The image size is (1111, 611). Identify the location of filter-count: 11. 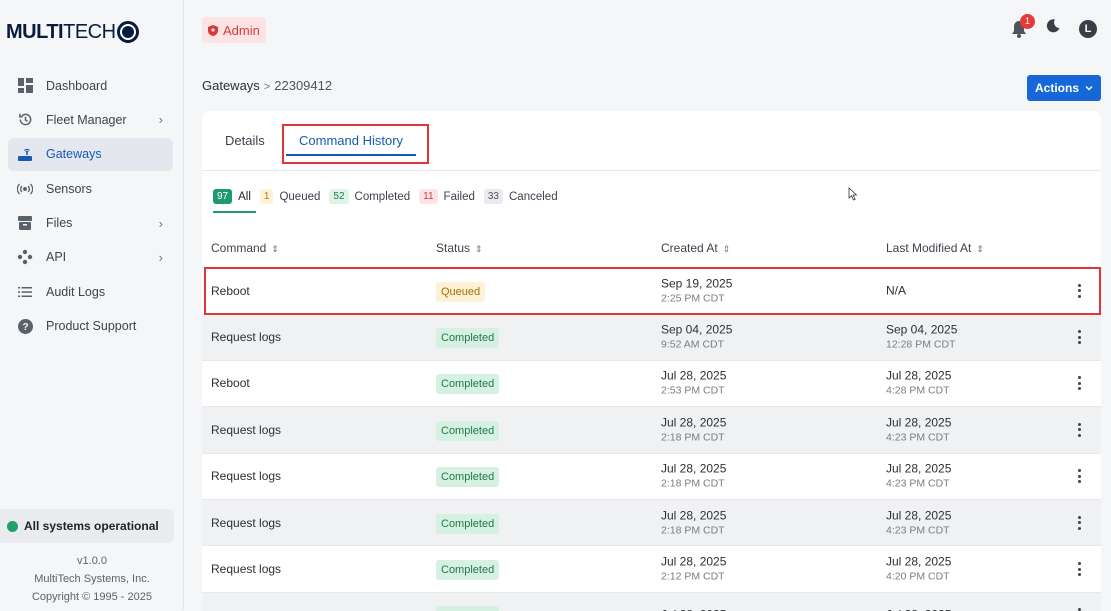
(428, 196).